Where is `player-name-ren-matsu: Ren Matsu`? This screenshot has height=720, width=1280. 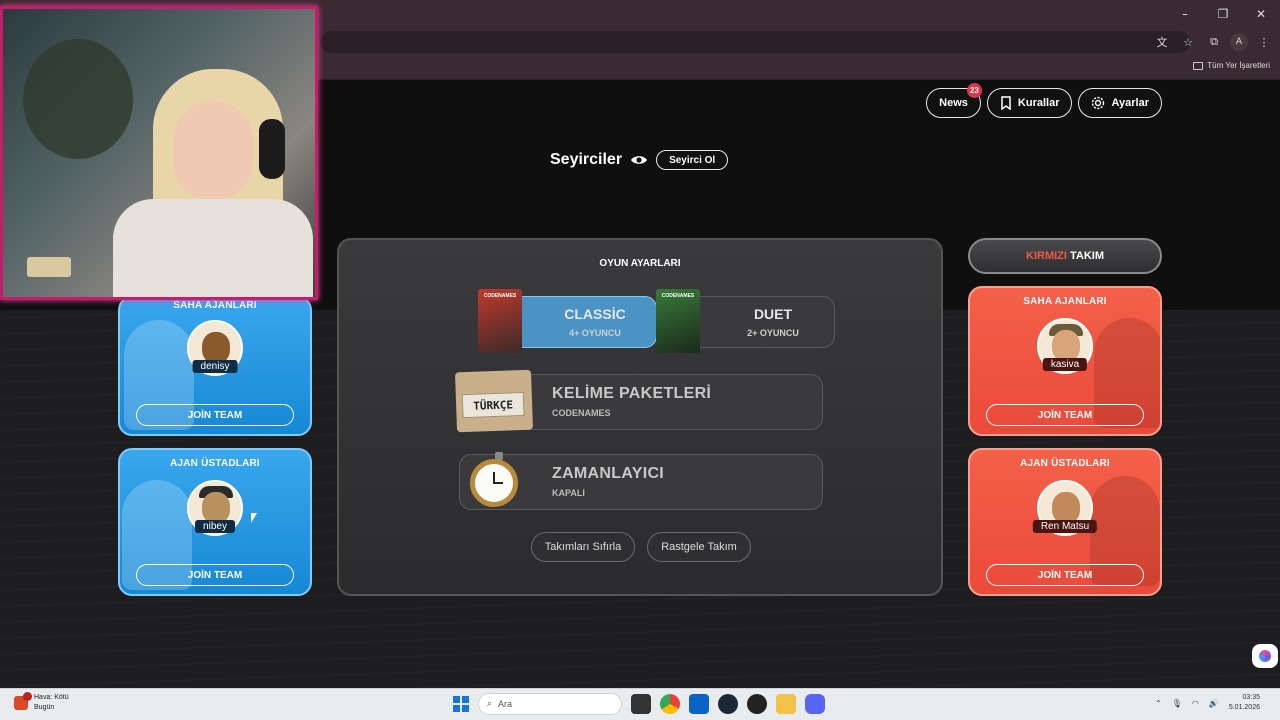
player-name-ren-matsu: Ren Matsu is located at coordinates (1065, 526).